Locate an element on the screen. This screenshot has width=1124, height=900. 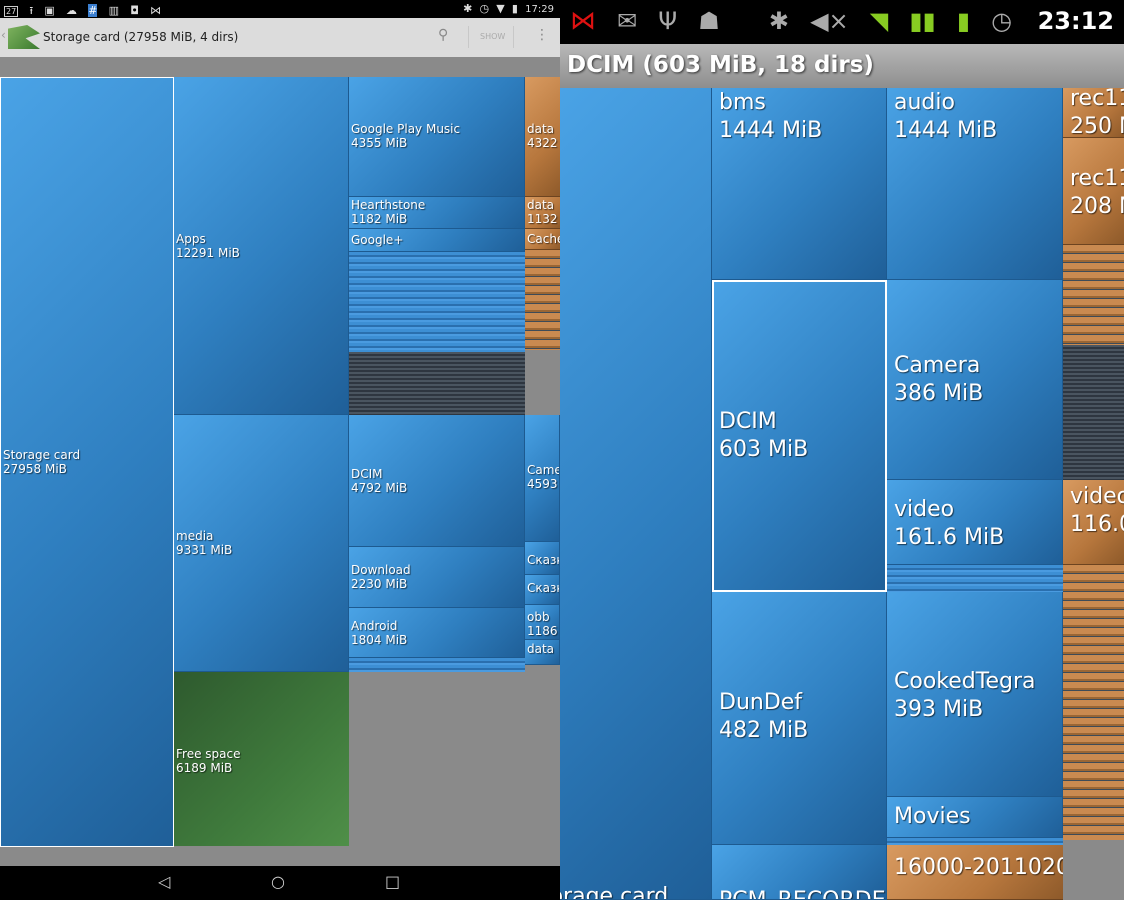
node-camera: Camera 4593 MiB is located at coordinates (542, 478).